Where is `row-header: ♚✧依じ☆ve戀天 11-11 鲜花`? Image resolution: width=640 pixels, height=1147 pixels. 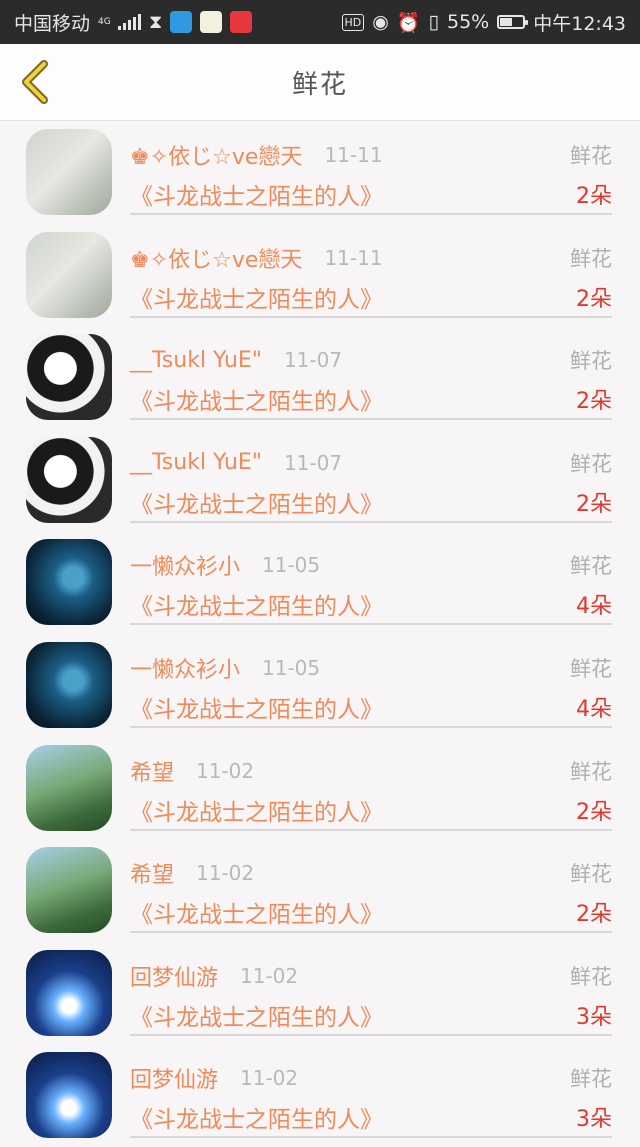 row-header: ♚✧依じ☆ve戀天 11-11 鲜花 is located at coordinates (371, 258).